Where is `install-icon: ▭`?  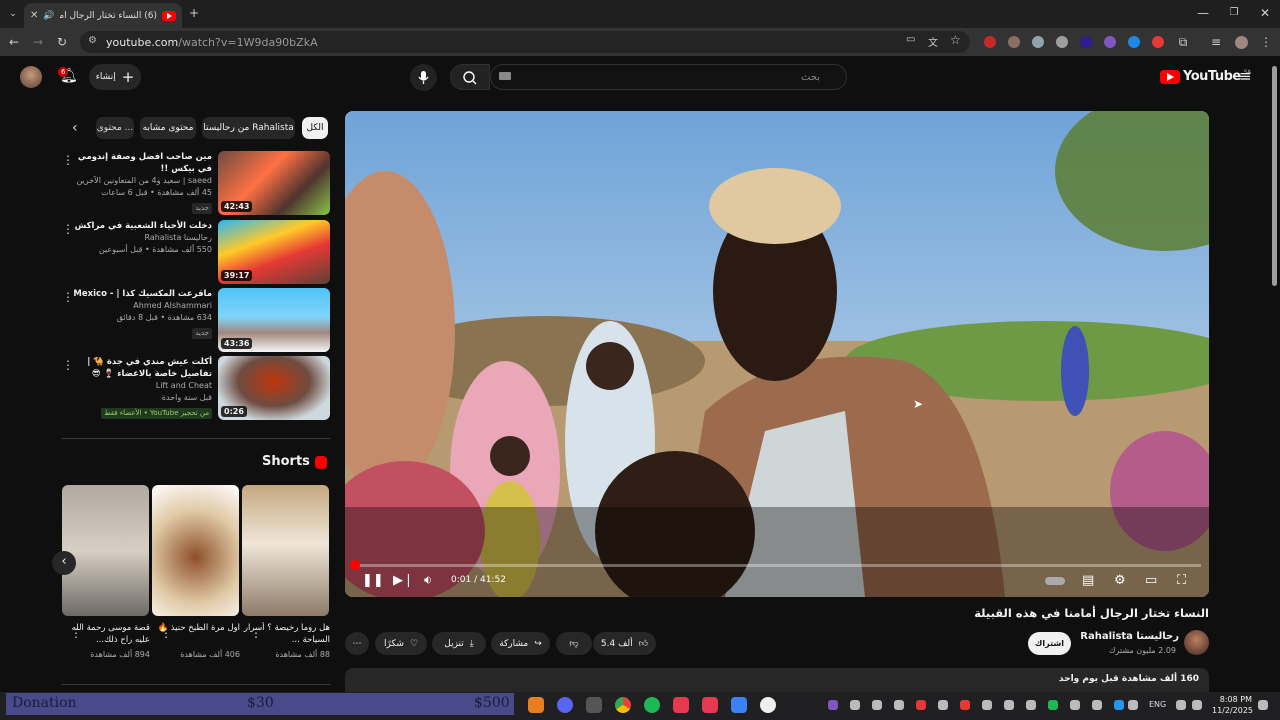 install-icon: ▭ is located at coordinates (910, 39).